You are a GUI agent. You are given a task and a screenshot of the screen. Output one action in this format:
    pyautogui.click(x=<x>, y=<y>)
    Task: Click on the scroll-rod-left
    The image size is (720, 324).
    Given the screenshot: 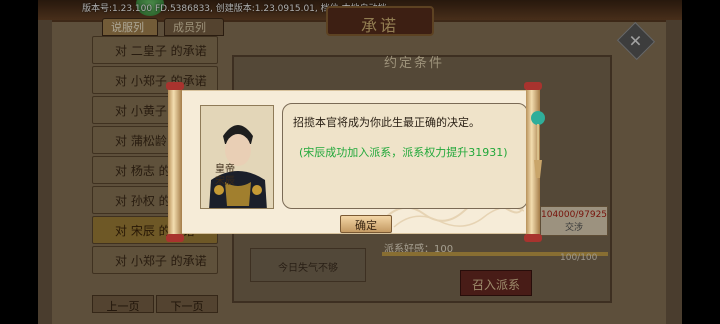 What is the action you would take?
    pyautogui.click(x=175, y=162)
    